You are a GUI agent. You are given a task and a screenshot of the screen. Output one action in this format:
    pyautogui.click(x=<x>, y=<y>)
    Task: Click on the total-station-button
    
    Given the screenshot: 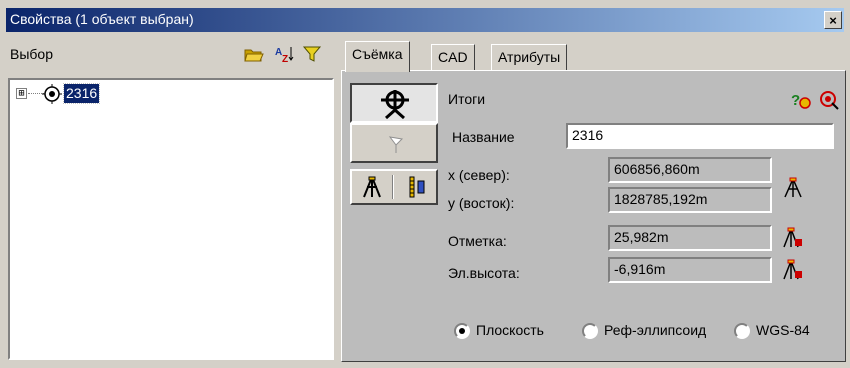 What is the action you would take?
    pyautogui.click(x=394, y=103)
    